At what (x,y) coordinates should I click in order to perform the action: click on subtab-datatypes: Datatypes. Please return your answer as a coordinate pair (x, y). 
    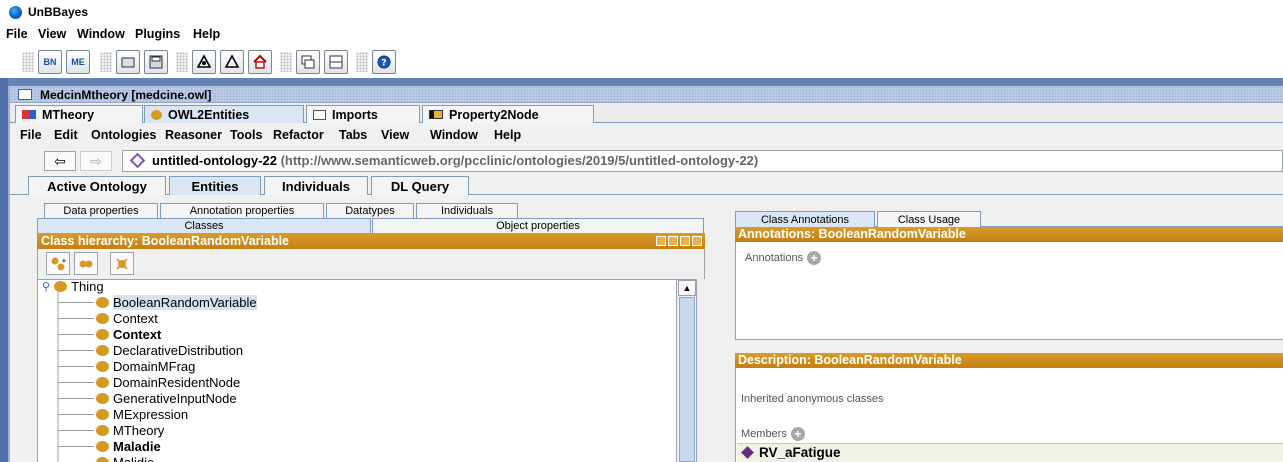
    Looking at the image, I should click on (370, 210).